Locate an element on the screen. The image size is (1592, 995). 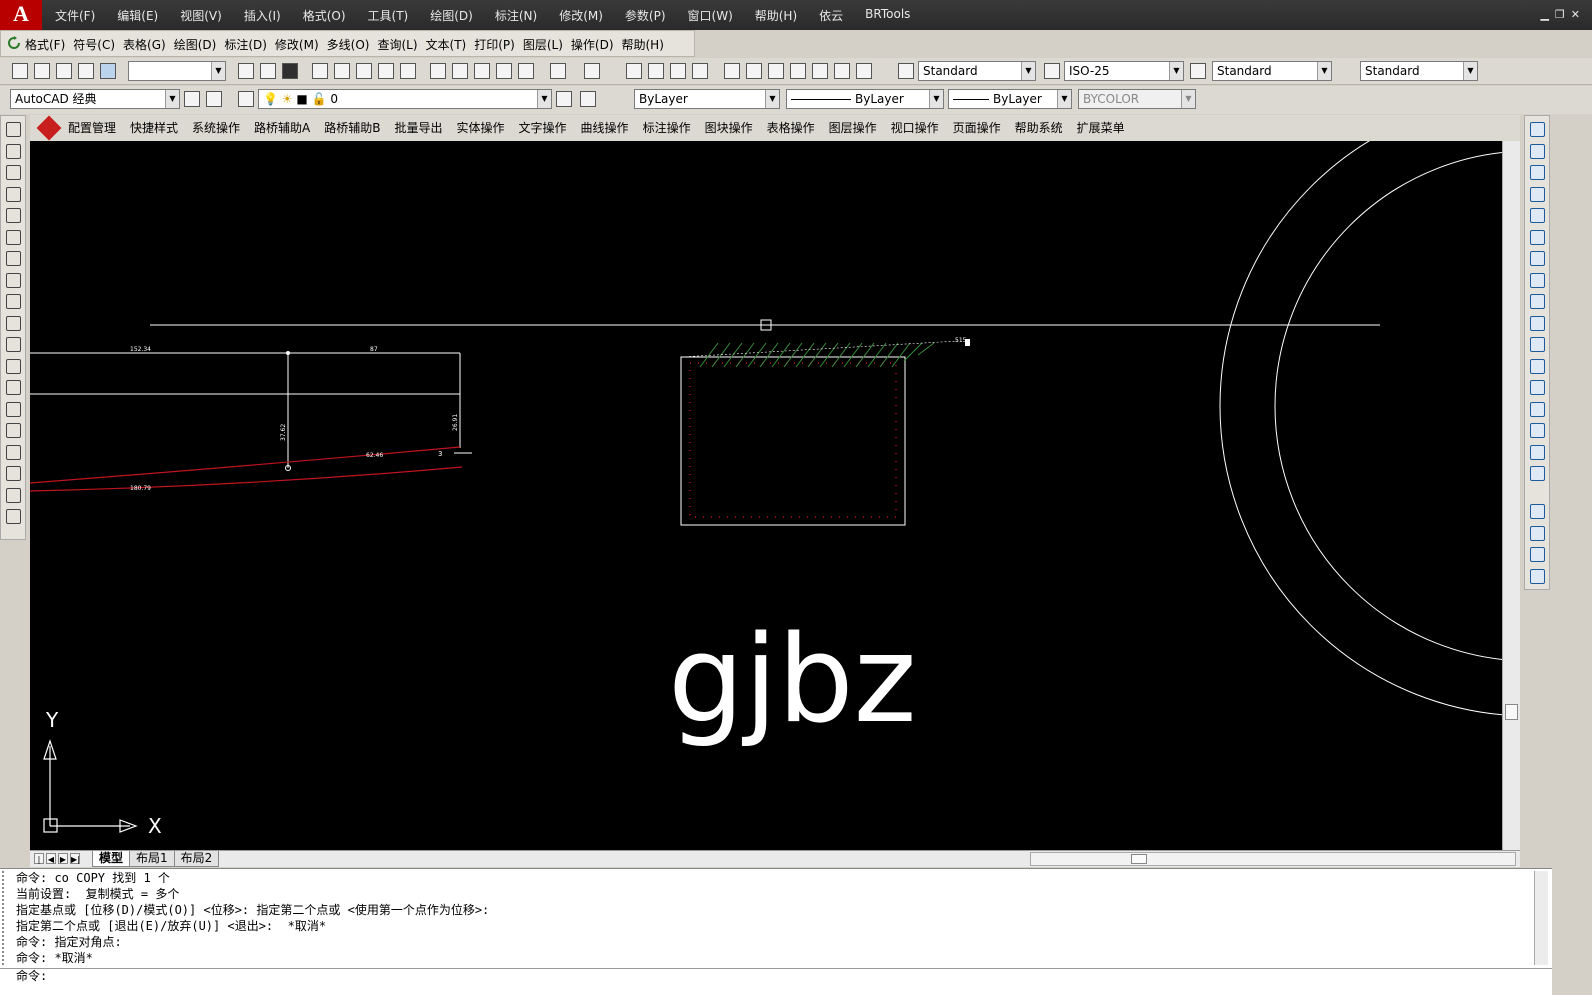
draworder-above-icon is located at coordinates (1537, 554).